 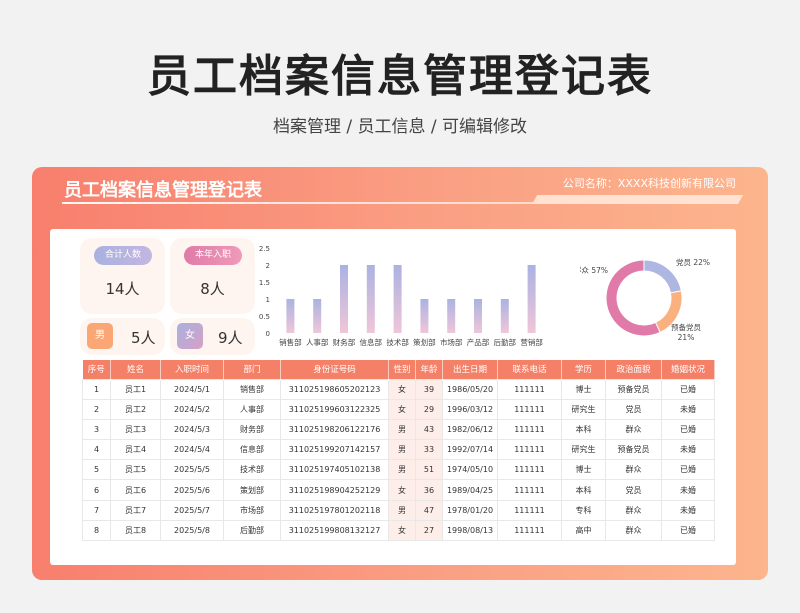 I want to click on column-header: 部门, so click(x=252, y=369).